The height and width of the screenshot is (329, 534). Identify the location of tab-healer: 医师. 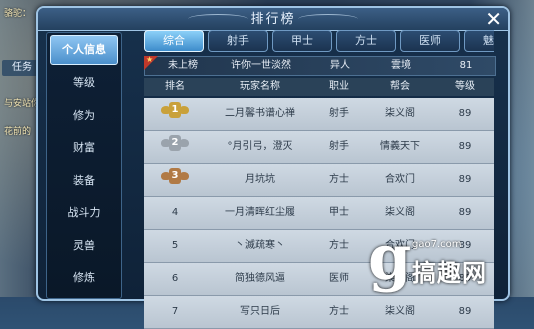
(430, 41).